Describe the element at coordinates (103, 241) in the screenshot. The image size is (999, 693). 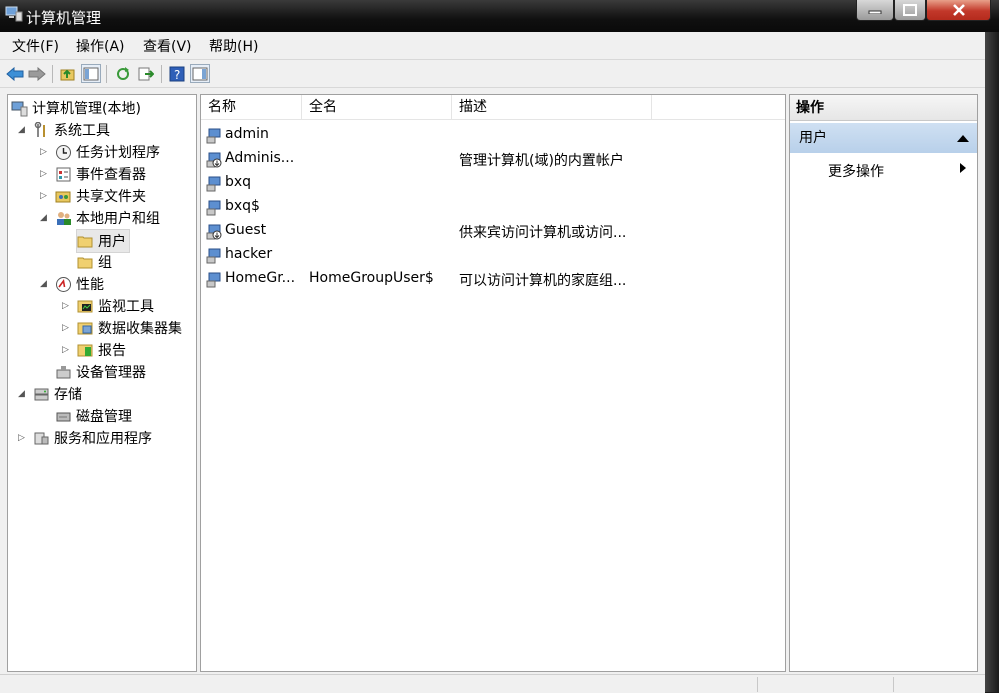
I see `tree-item-users: 用户` at that location.